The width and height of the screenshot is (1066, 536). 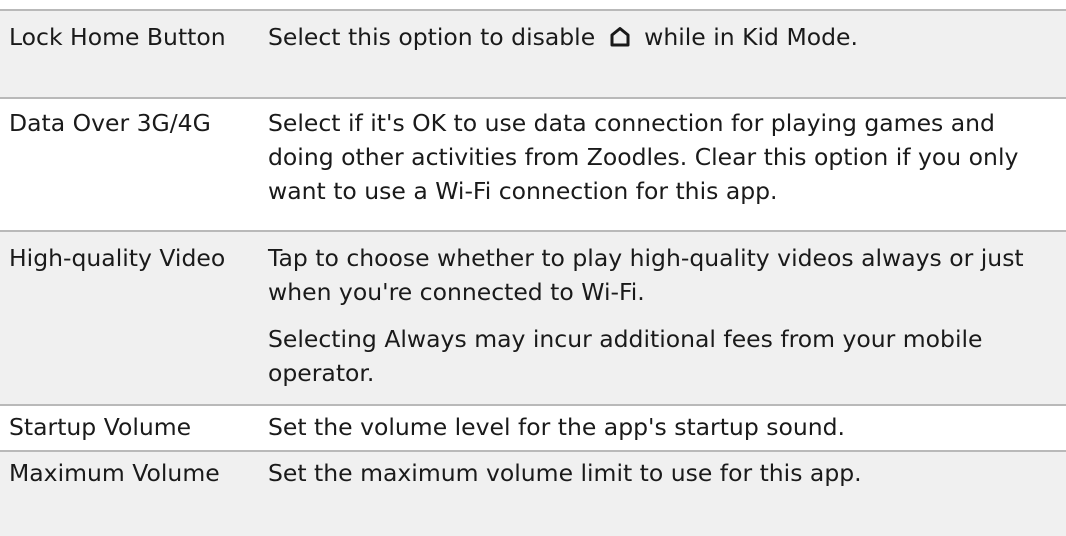 I want to click on setting-name: Startup Volume, so click(x=100, y=427).